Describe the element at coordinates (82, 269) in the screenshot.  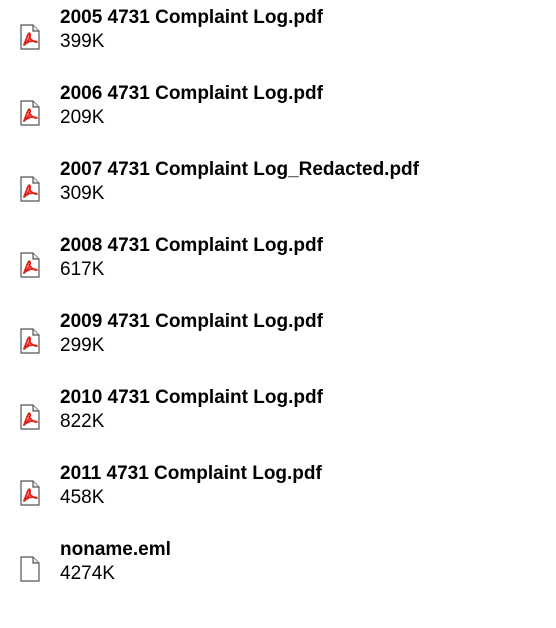
I see `attachment-size: 617K` at that location.